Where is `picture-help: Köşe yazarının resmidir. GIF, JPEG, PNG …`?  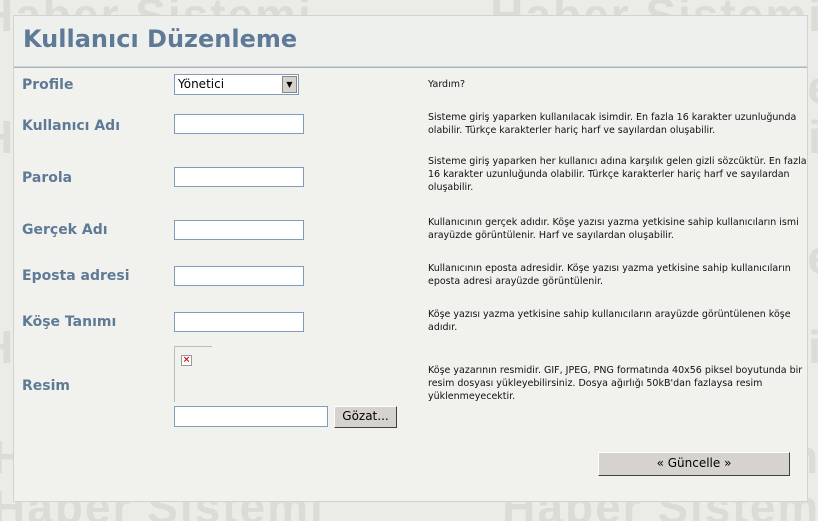
picture-help: Köşe yazarının resmidir. GIF, JPEG, PNG … is located at coordinates (615, 383).